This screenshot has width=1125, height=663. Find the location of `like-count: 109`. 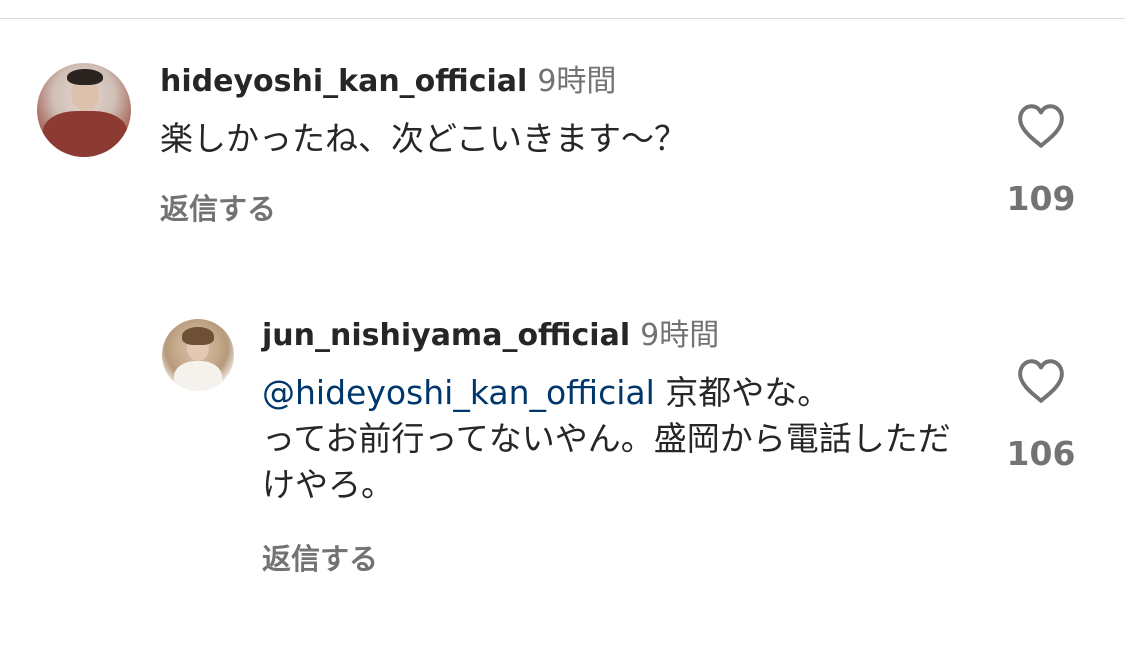

like-count: 109 is located at coordinates (1041, 198).